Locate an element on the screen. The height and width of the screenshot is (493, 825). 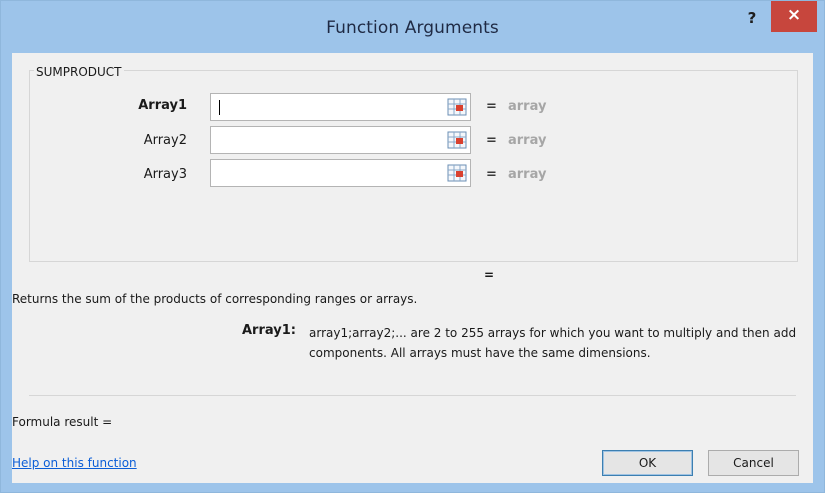
title-bar: Function Arguments ? × is located at coordinates (412, 26).